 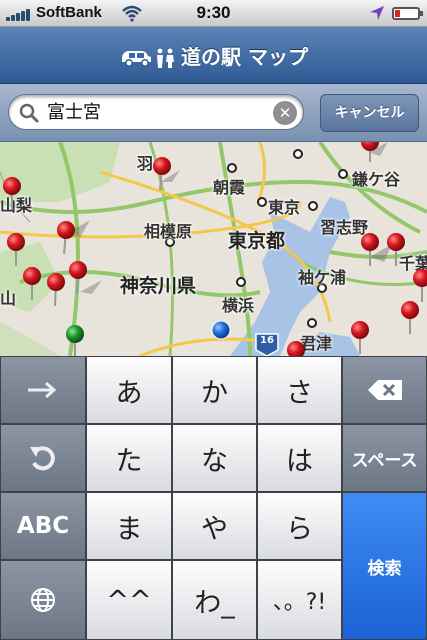 I want to click on search-key: 検索, so click(x=384, y=566).